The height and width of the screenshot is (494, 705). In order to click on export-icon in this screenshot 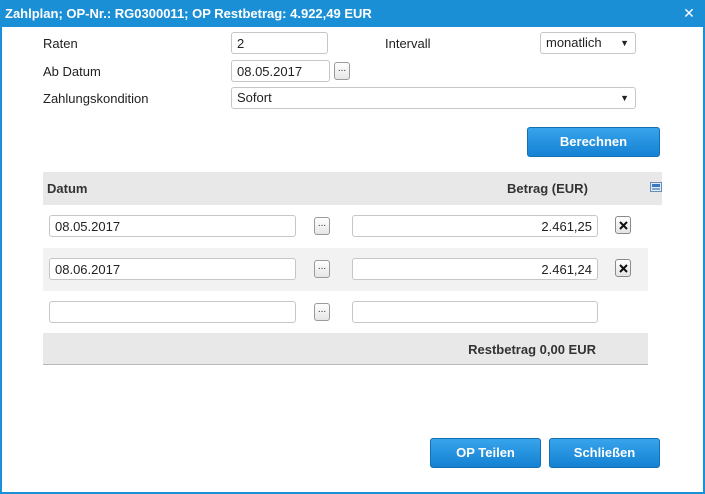, I will do `click(656, 187)`.